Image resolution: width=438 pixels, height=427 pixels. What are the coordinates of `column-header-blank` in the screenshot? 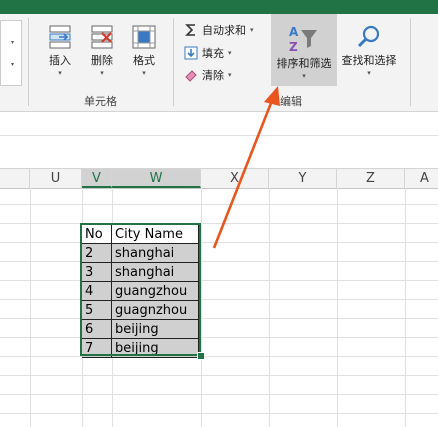 It's located at (15, 178).